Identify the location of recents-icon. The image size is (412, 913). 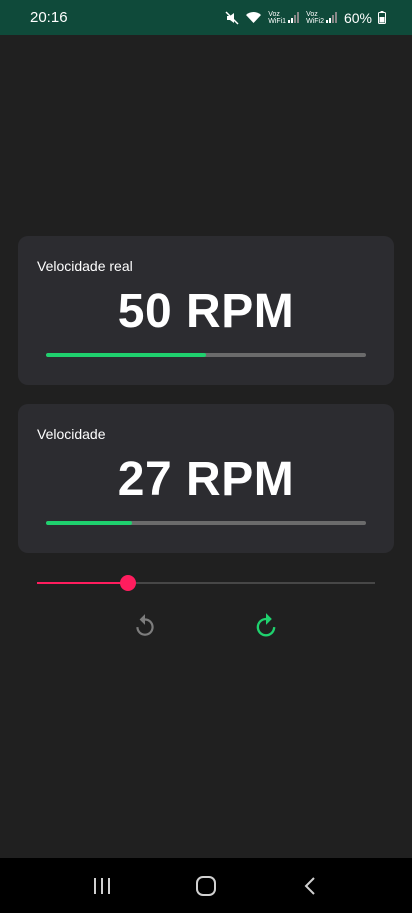
(102, 885).